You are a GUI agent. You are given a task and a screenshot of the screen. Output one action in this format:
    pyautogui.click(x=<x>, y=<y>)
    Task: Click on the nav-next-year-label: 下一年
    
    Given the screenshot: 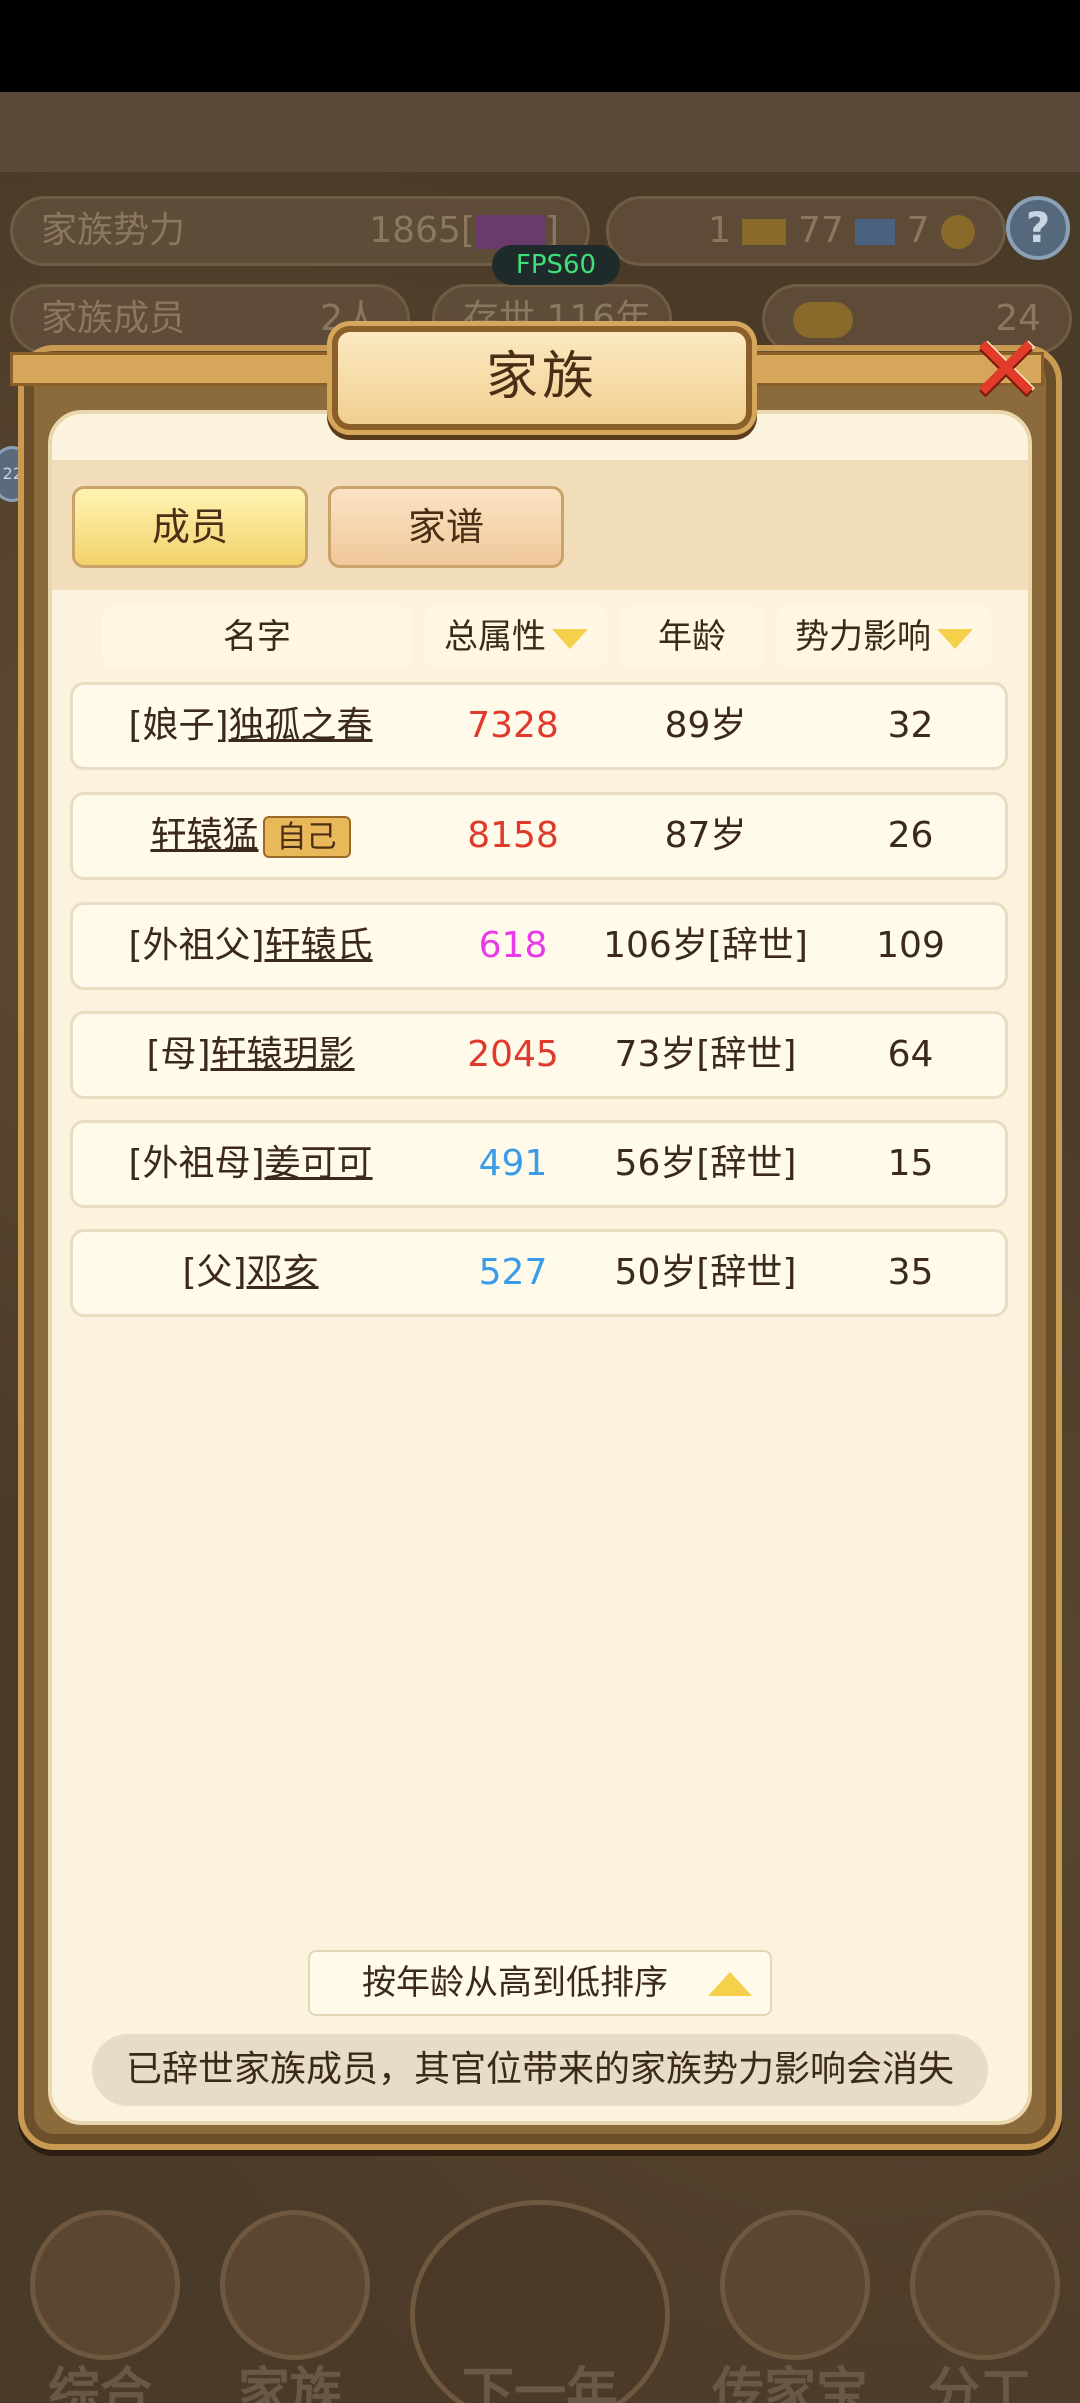 What is the action you would take?
    pyautogui.click(x=539, y=2383)
    